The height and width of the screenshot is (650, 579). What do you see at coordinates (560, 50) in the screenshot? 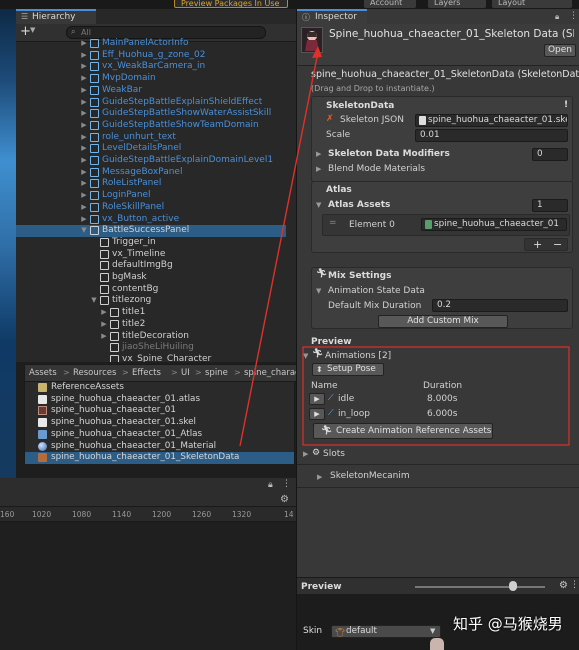
I see `open-button: Open` at bounding box center [560, 50].